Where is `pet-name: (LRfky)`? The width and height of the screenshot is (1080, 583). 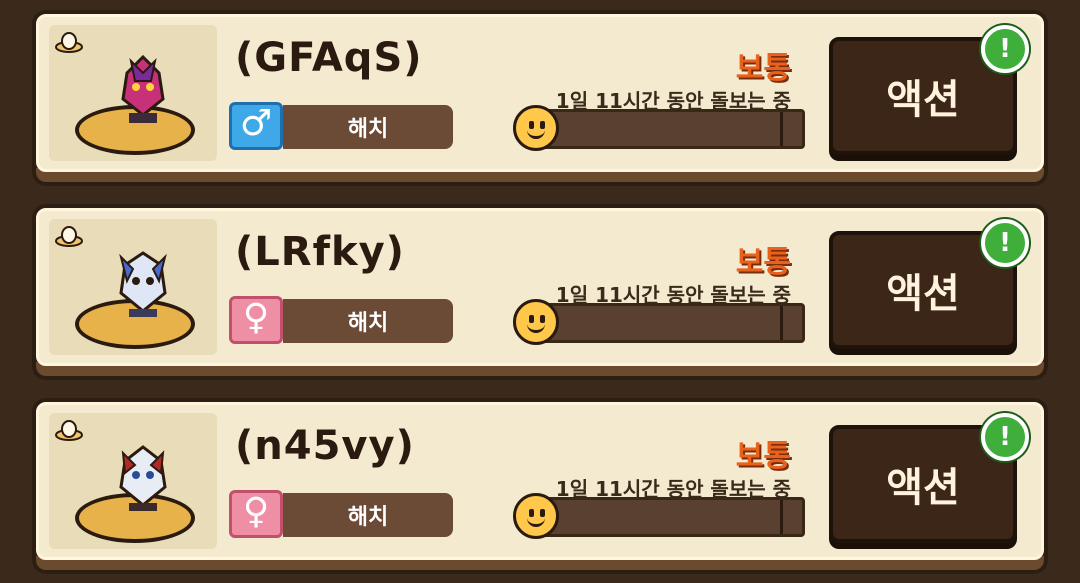 pet-name: (LRfky) is located at coordinates (320, 252).